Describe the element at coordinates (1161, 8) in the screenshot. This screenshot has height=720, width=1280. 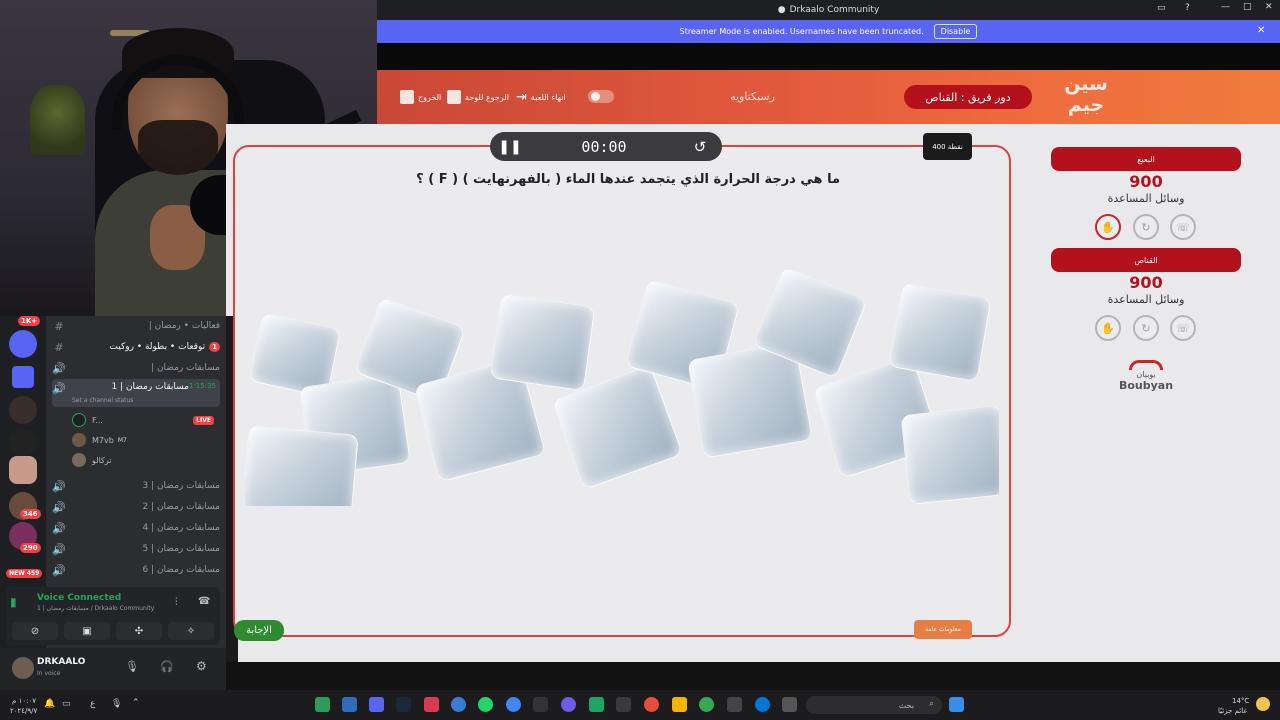
I see `inbox-icon: ▭` at that location.